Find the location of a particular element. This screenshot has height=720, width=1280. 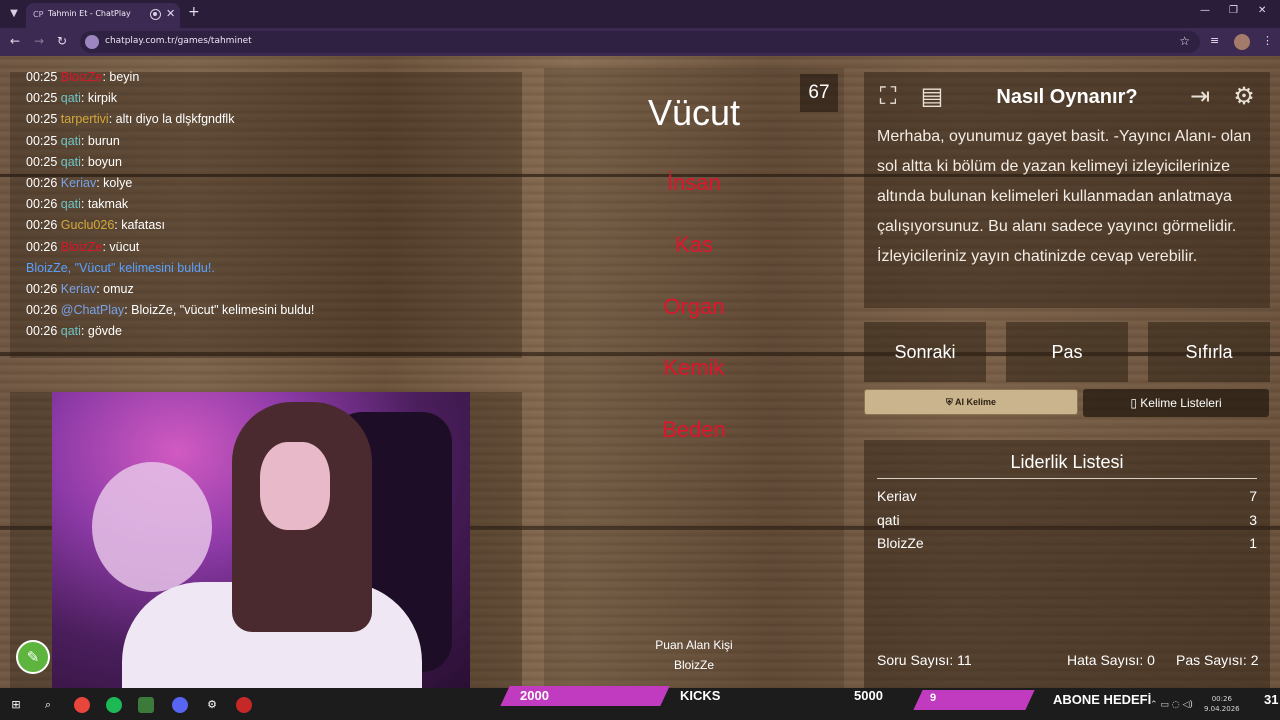

shield-icon: ⛨ is located at coordinates (950, 402).